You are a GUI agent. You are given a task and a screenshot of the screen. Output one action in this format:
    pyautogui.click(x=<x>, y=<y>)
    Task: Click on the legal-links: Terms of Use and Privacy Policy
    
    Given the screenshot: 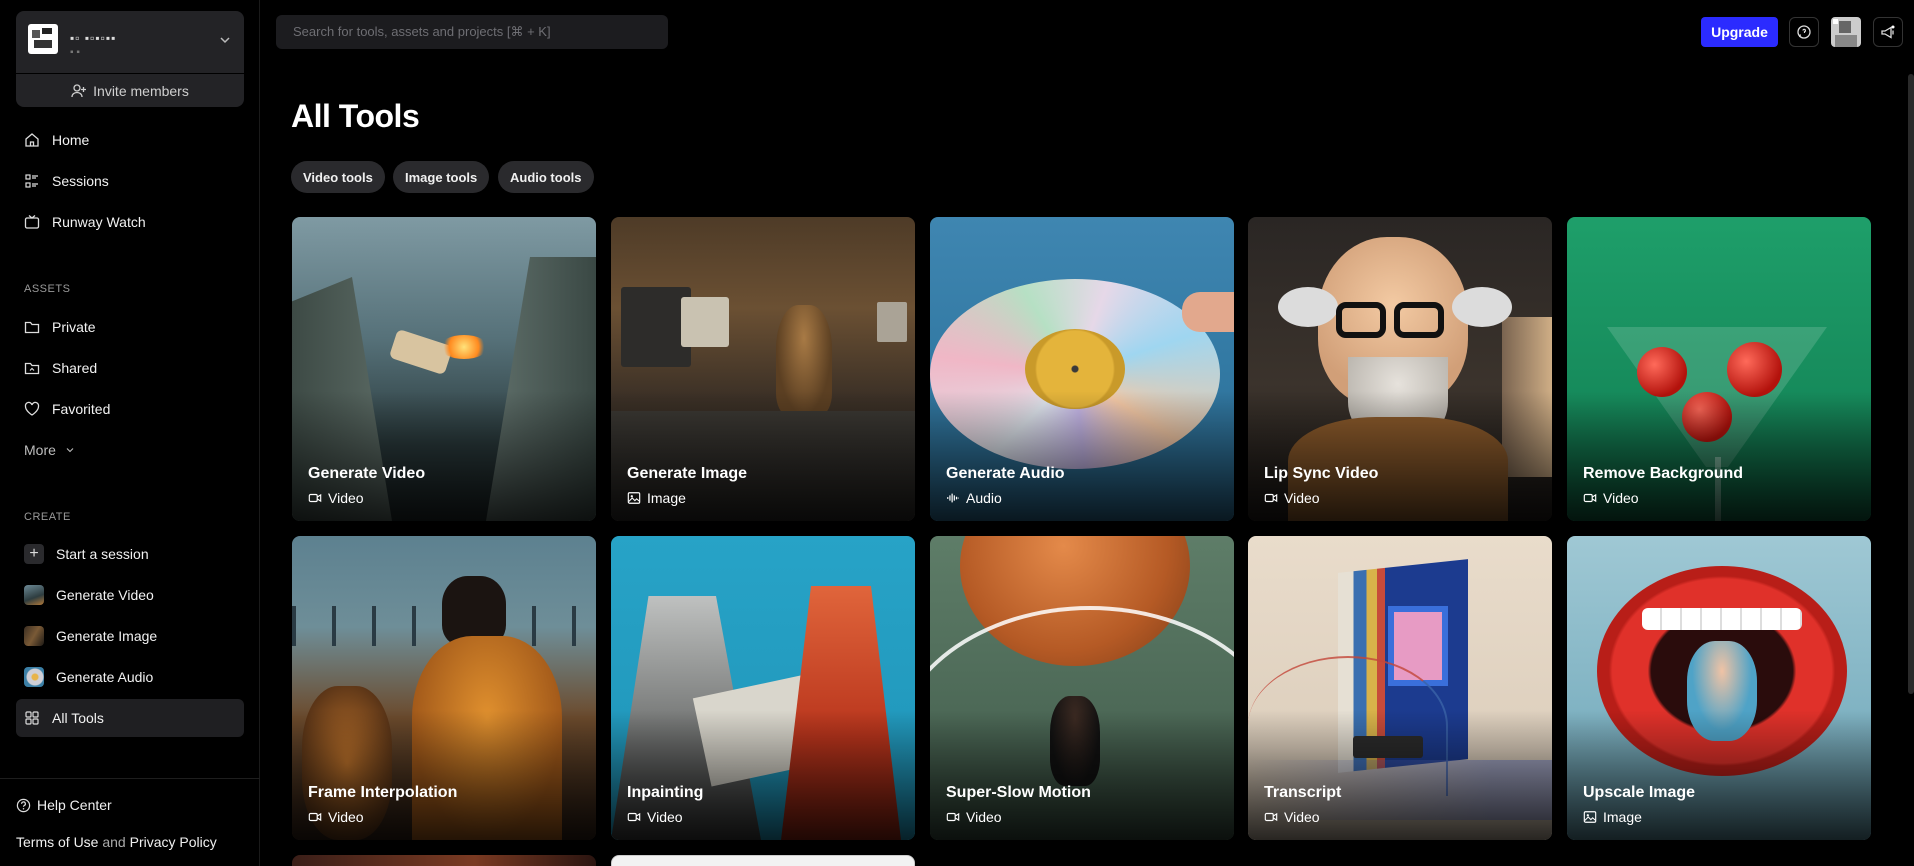 What is the action you would take?
    pyautogui.click(x=116, y=842)
    